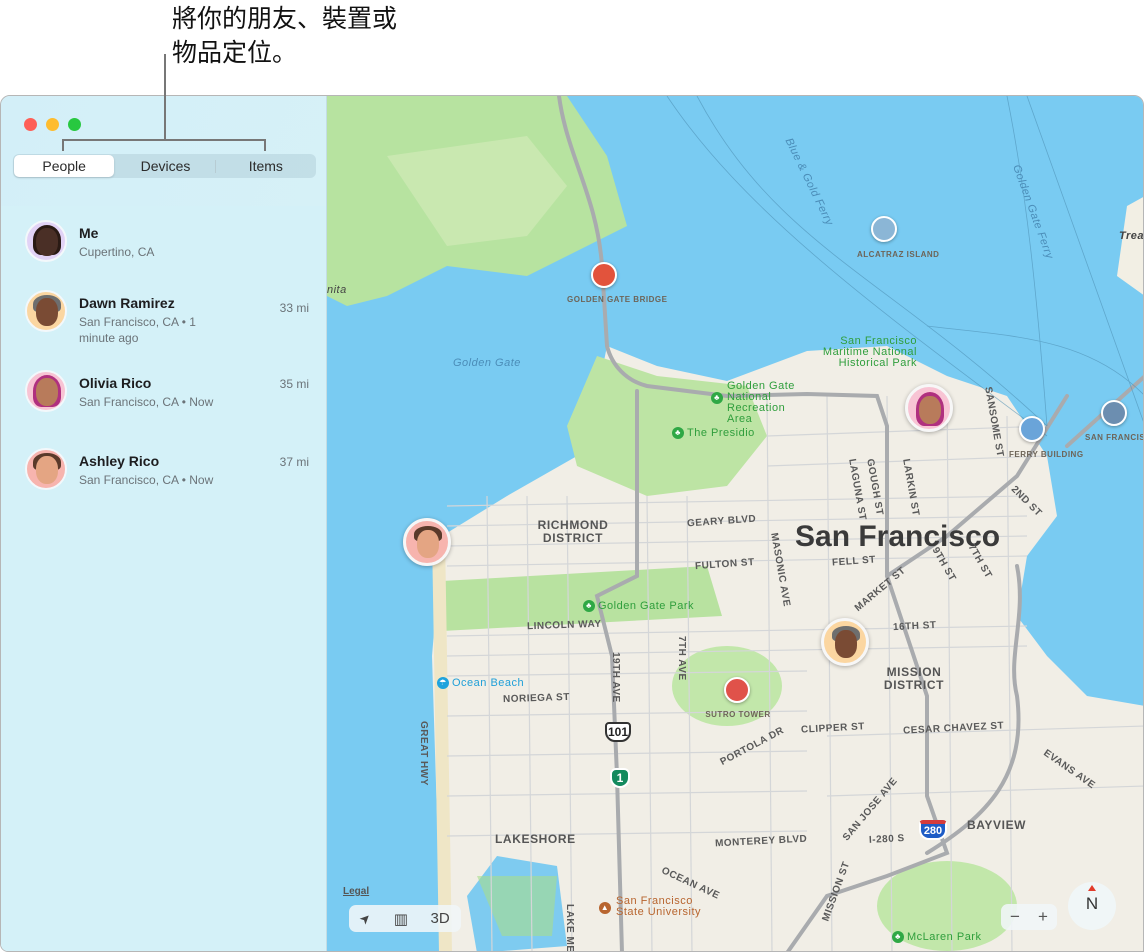 The height and width of the screenshot is (952, 1144). Describe the element at coordinates (535, 839) in the screenshot. I see `district-label-lakeshore: LAKESHORE` at that location.